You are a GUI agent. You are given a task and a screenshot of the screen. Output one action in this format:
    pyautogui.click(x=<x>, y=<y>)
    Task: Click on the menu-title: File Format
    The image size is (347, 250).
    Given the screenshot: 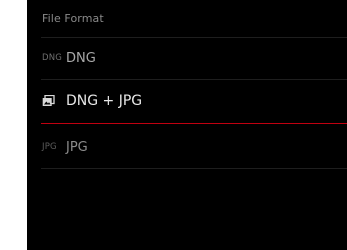 What is the action you would take?
    pyautogui.click(x=73, y=18)
    